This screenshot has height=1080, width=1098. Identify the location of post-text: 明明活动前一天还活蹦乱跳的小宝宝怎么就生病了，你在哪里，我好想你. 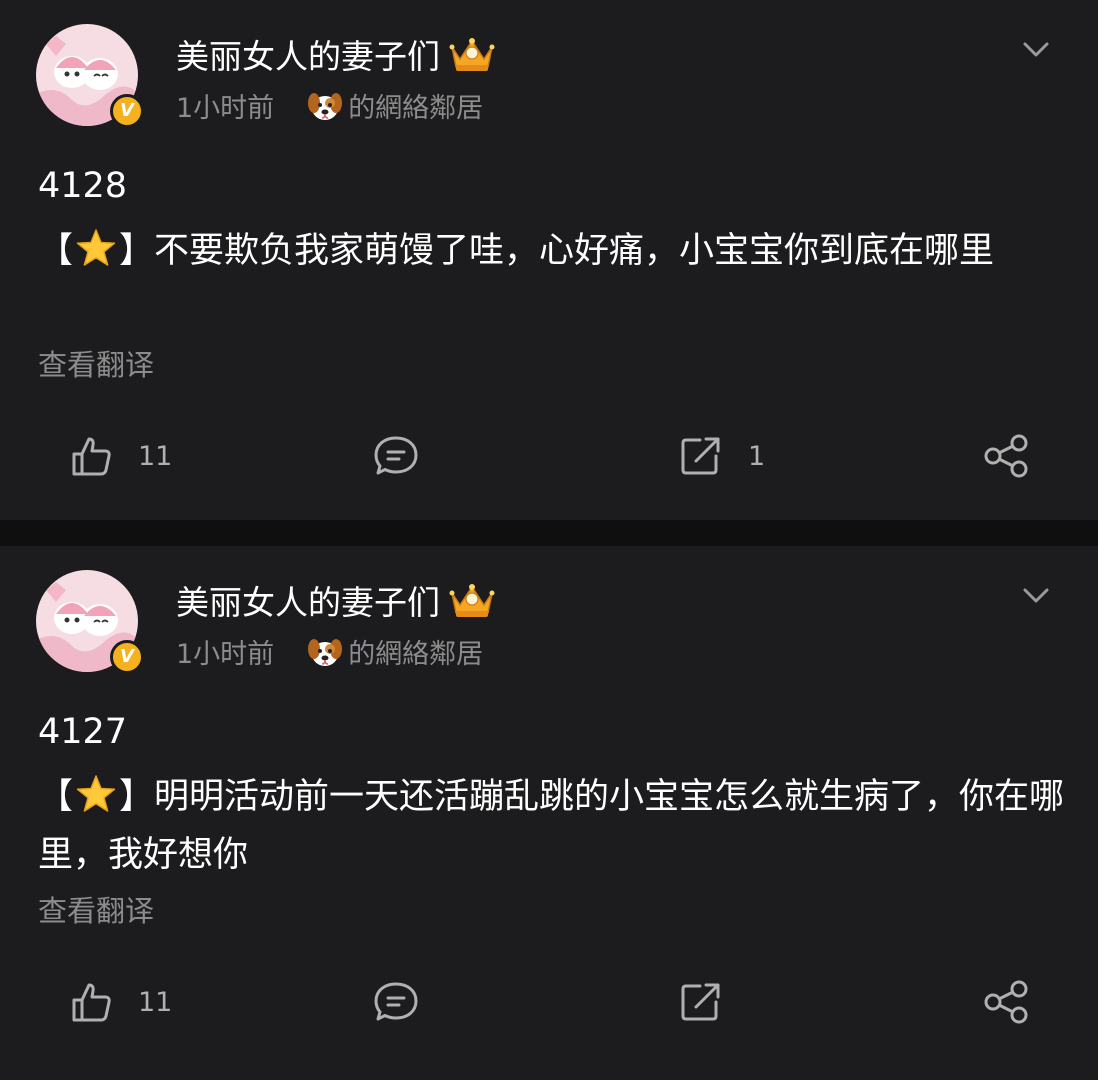
(551, 826).